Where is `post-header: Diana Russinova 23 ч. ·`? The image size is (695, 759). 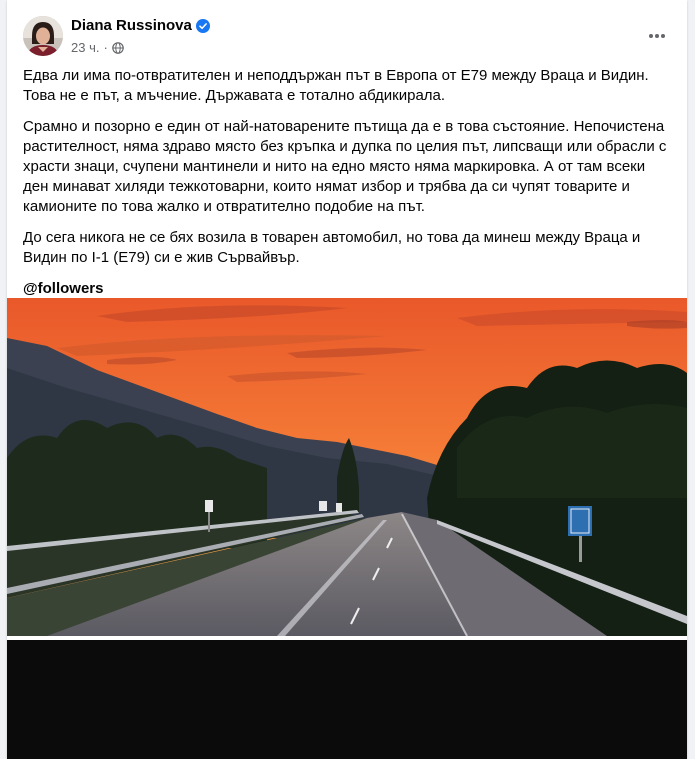
post-header: Diana Russinova 23 ч. · is located at coordinates (347, 32).